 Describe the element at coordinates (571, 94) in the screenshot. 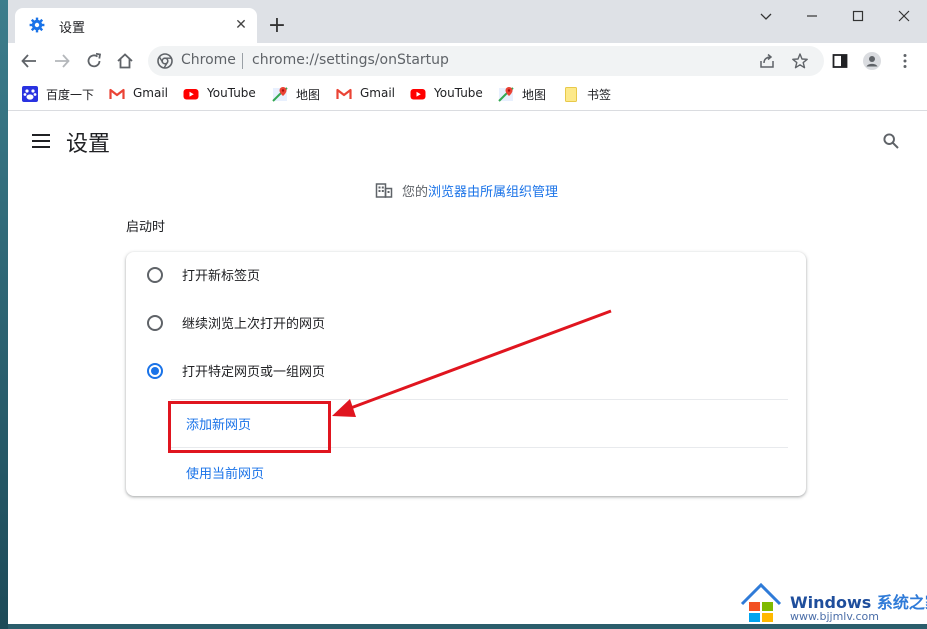

I see `folder-icon` at that location.